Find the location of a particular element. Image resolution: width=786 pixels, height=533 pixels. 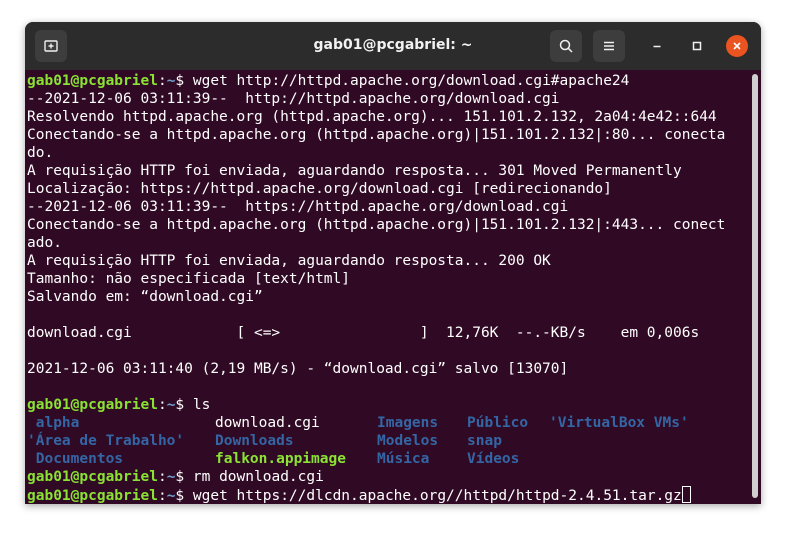

search-icon is located at coordinates (566, 46).